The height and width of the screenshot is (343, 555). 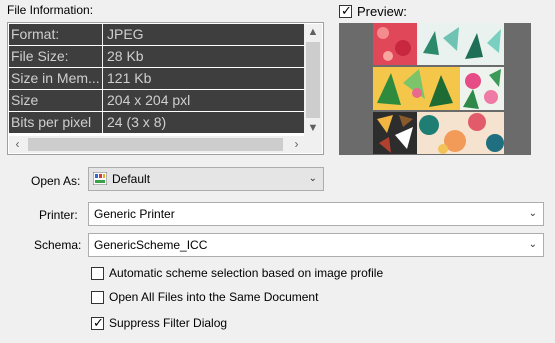 What do you see at coordinates (313, 128) in the screenshot?
I see `scroll-down-arrow-icon: ▼` at bounding box center [313, 128].